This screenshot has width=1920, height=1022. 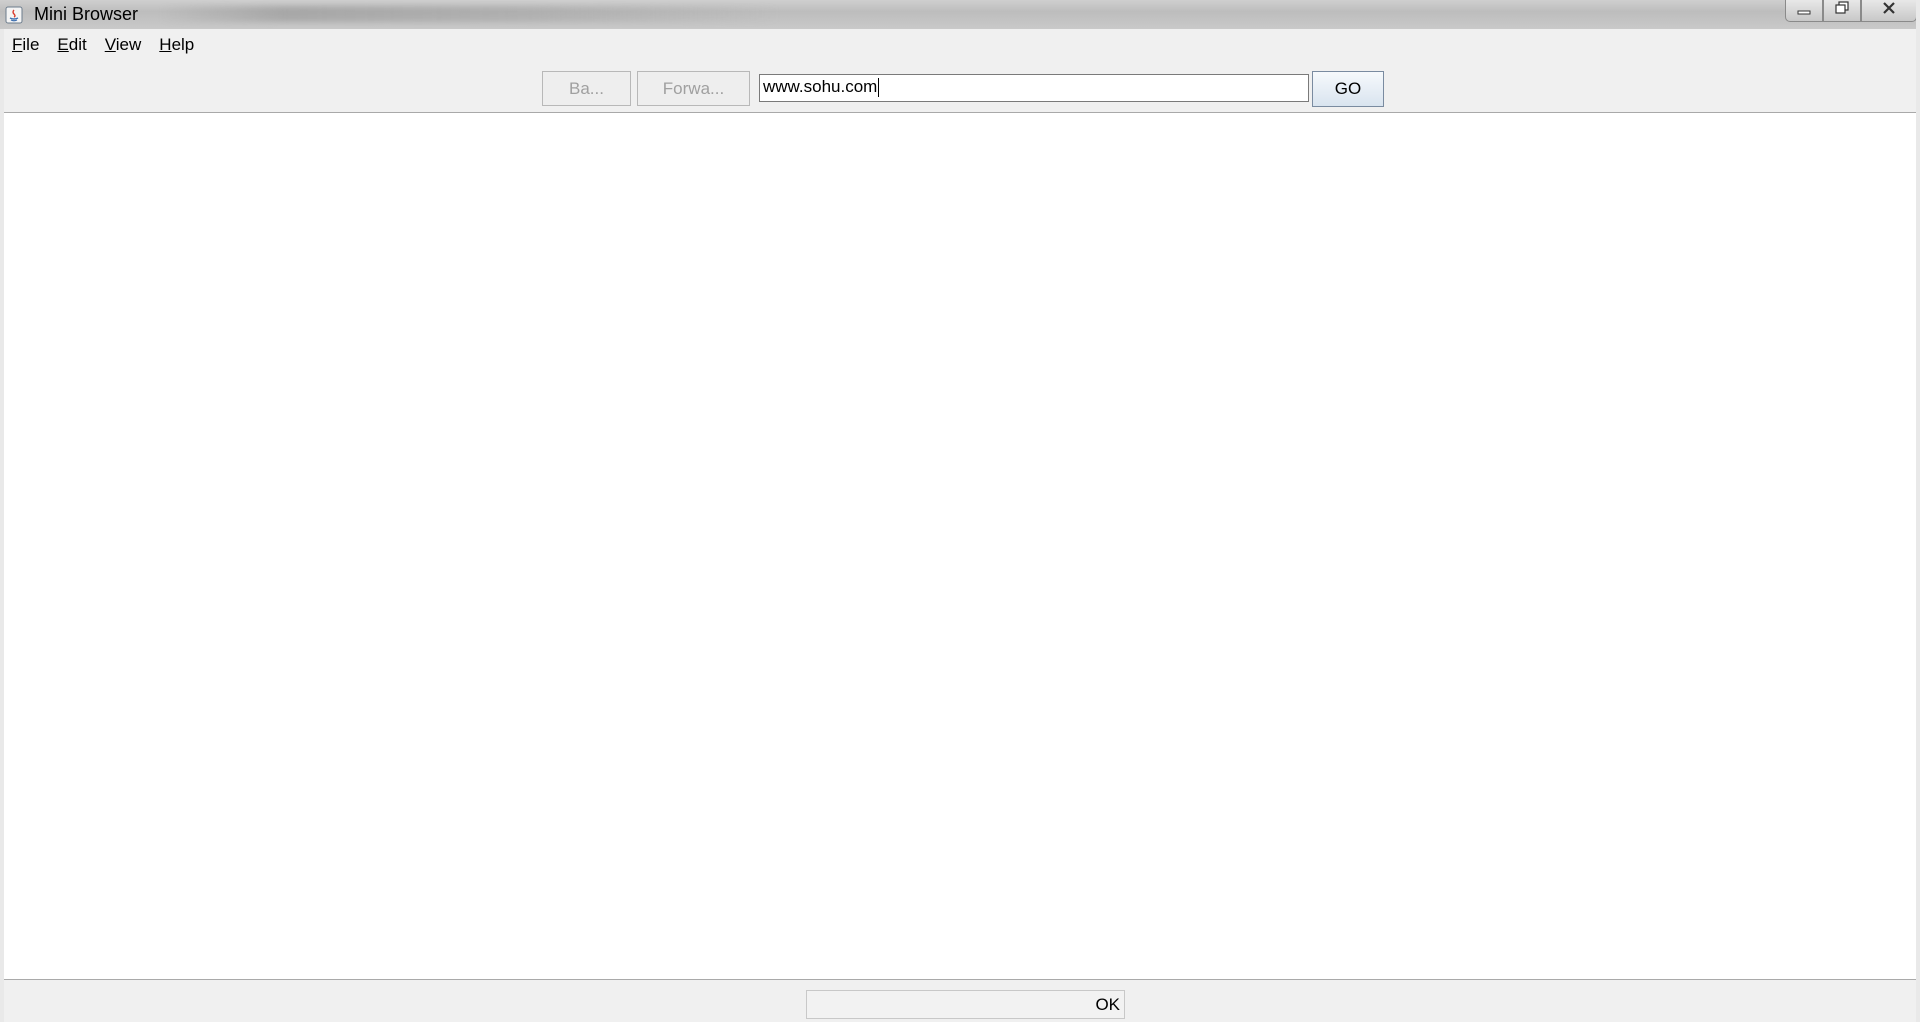 I want to click on menu-help-label: elp, so click(x=183, y=44).